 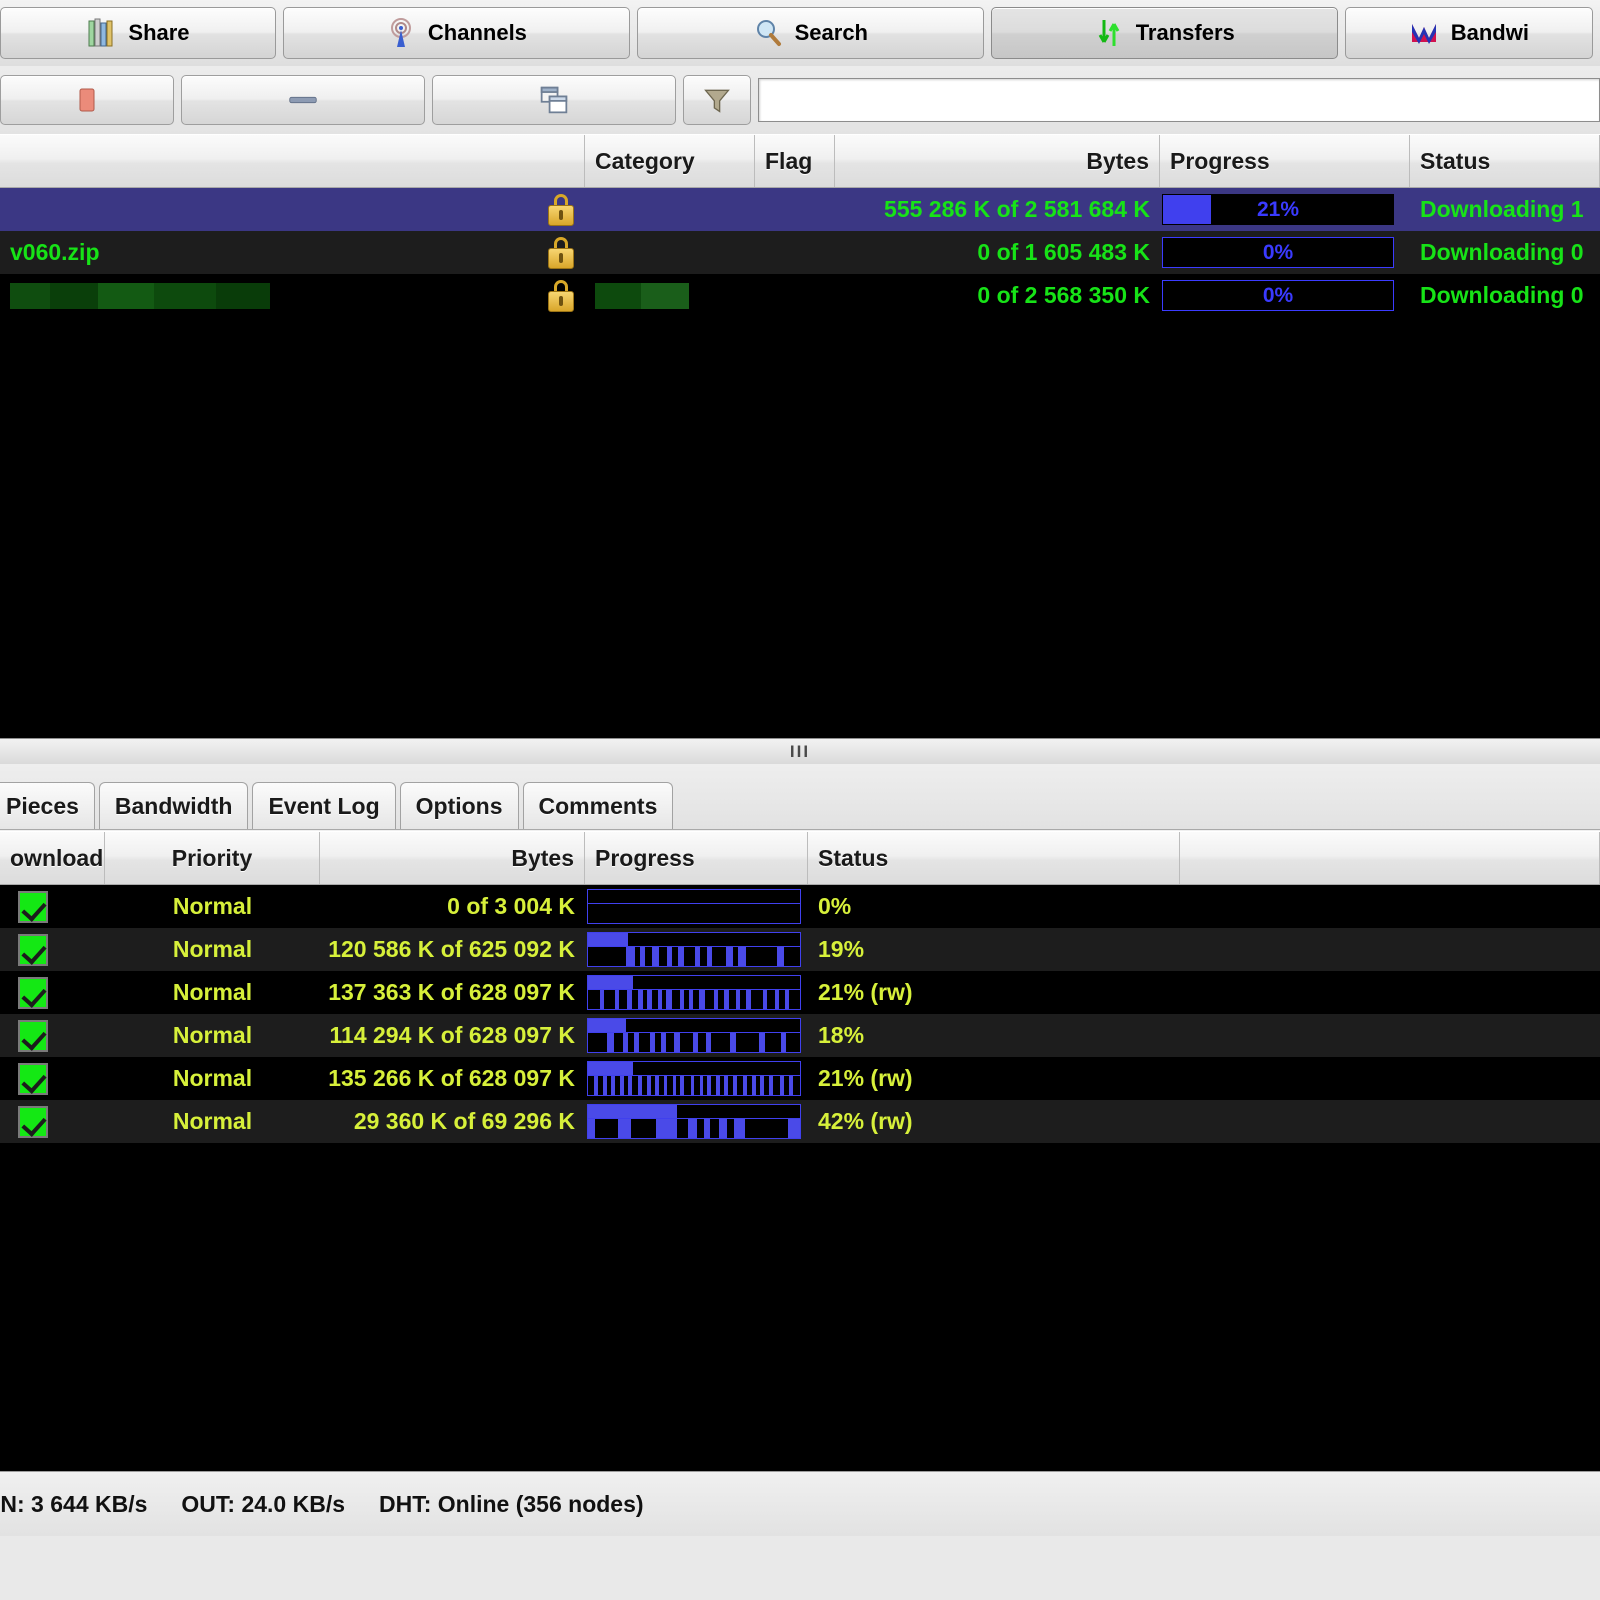 I want to click on transfers-column-header: Category Flag Bytes Progress Status, so click(x=800, y=161).